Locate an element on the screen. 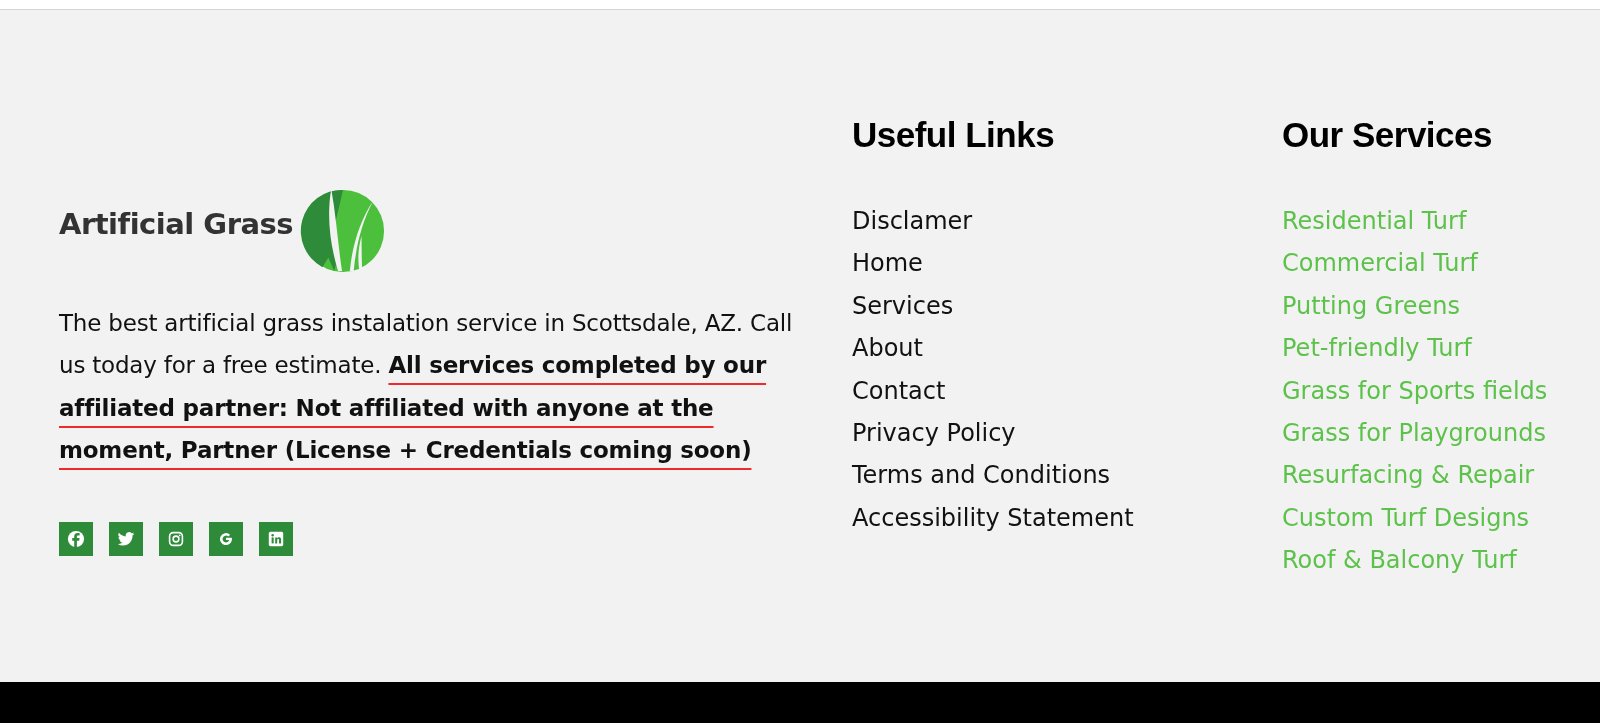  footer-link: About is located at coordinates (887, 348).